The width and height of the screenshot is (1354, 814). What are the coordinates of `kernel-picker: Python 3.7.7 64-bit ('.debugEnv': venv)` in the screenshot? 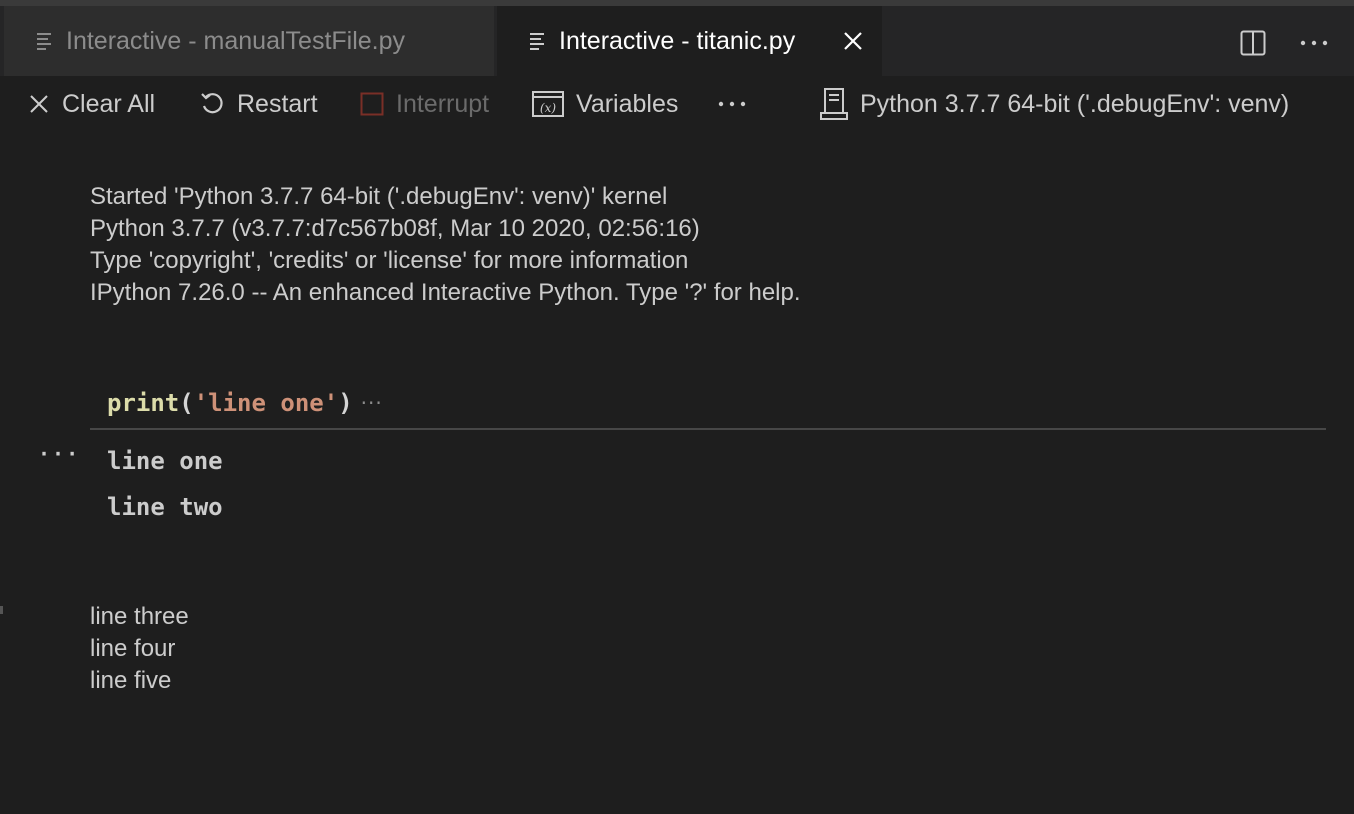 It's located at (1054, 104).